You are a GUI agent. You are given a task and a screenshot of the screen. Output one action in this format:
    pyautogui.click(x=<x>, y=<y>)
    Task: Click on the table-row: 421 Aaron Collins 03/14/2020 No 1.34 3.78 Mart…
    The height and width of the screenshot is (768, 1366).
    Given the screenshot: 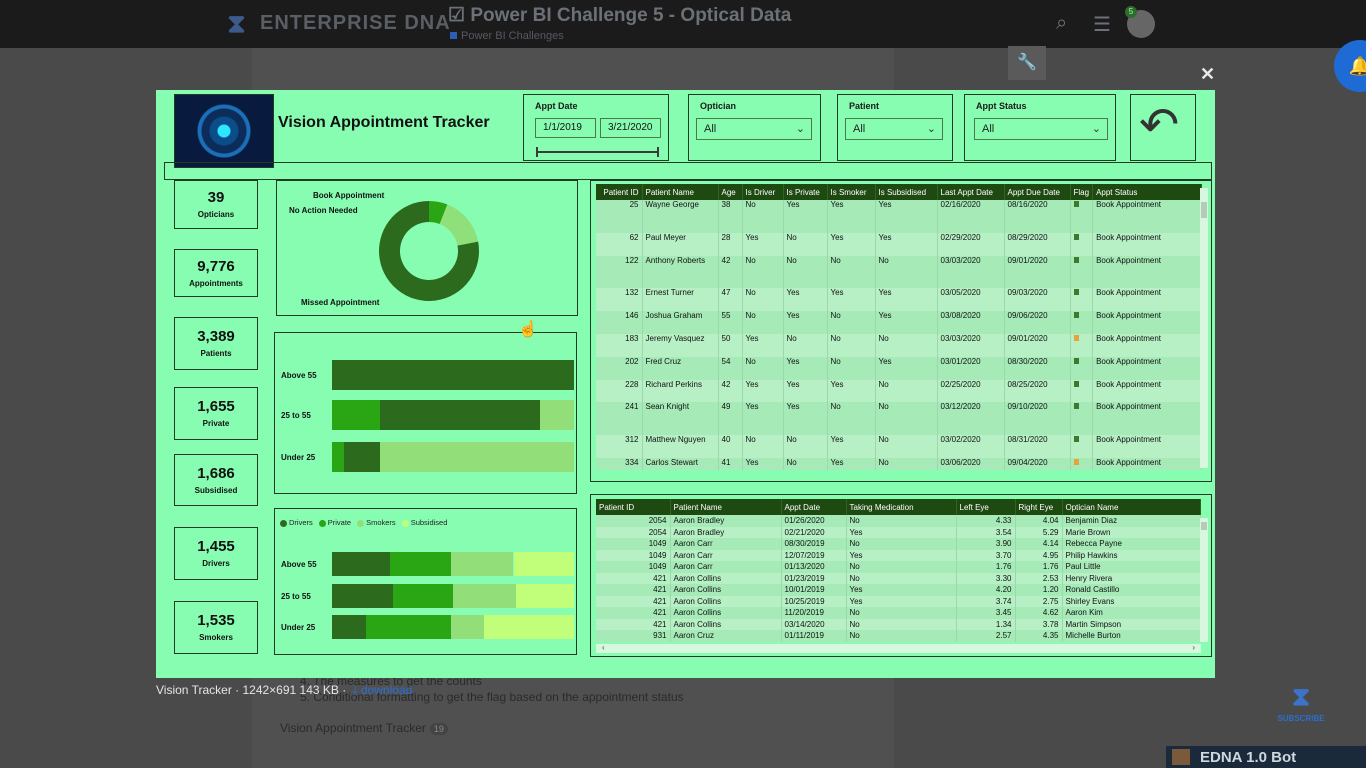 What is the action you would take?
    pyautogui.click(x=898, y=624)
    